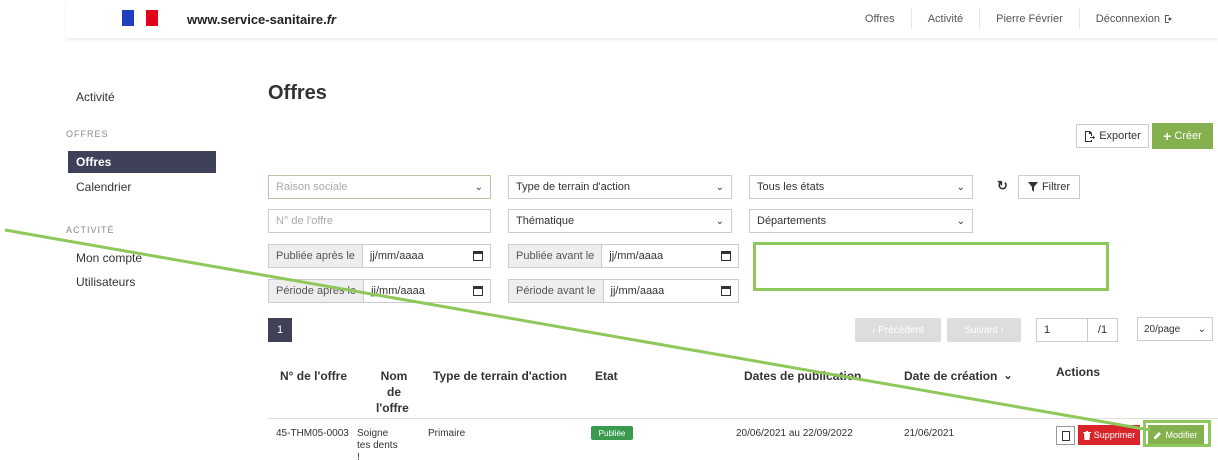 The image size is (1218, 460). Describe the element at coordinates (447, 433) in the screenshot. I see `cell-type: Primaire` at that location.